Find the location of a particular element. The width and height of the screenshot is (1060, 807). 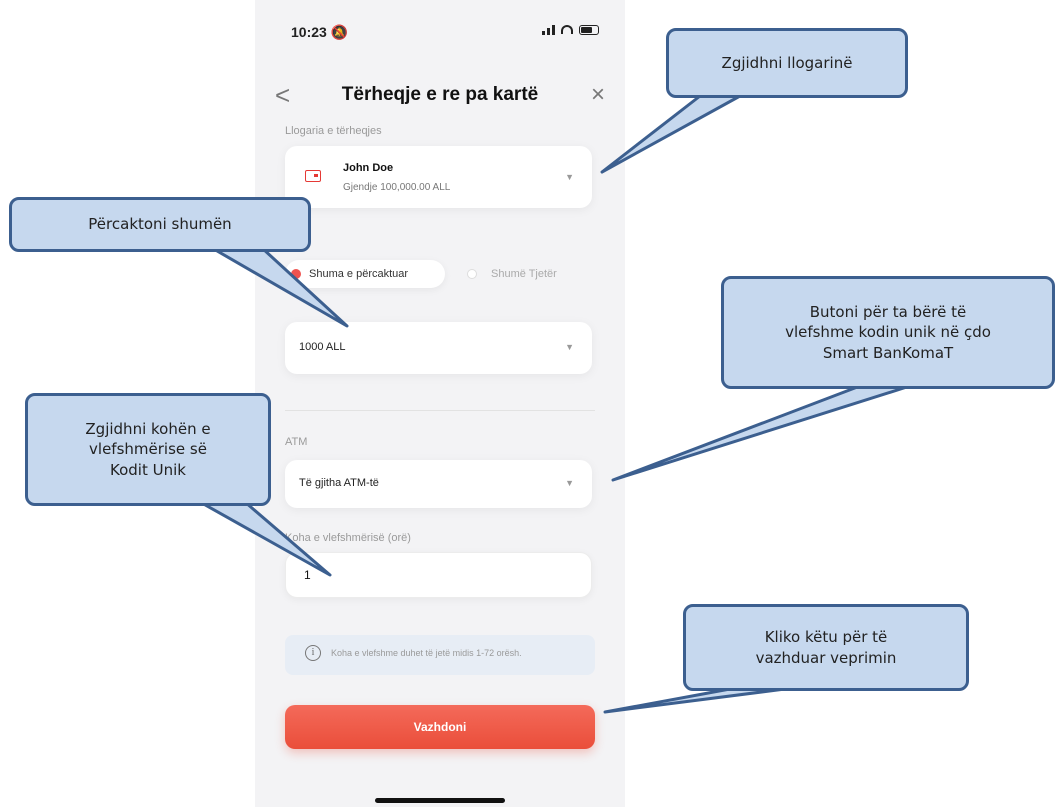

callout-account-text: Zgjidhni llogarinë is located at coordinates (787, 62).